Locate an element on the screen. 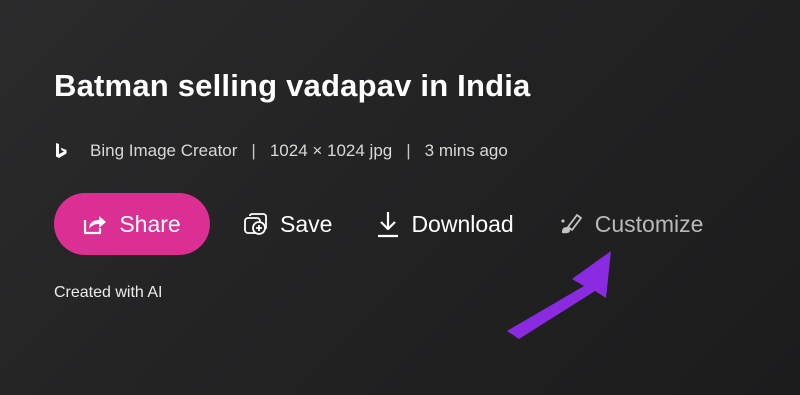  download-icon is located at coordinates (388, 224).